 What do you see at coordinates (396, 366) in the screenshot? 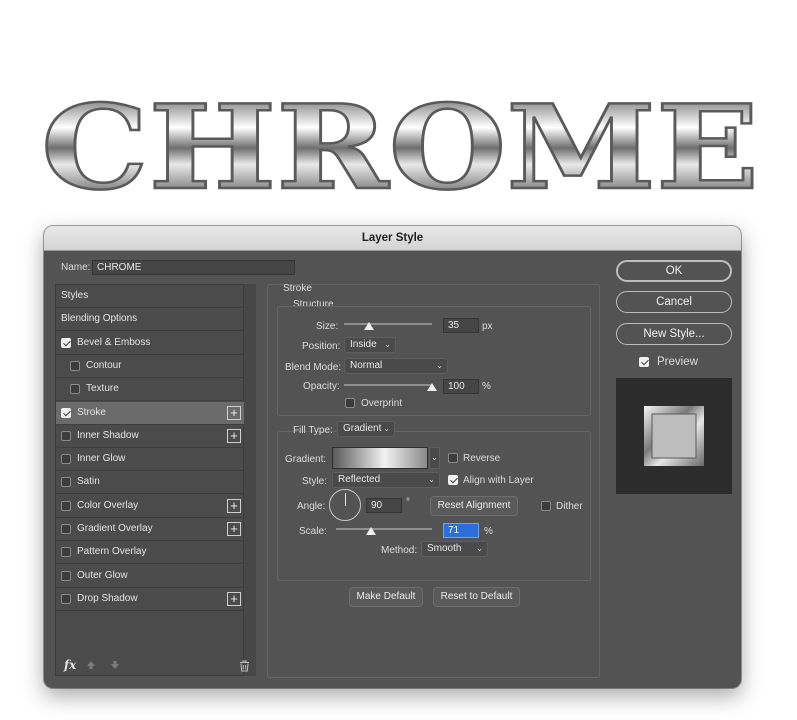
I see `blend-mode-select: Normal ⌄` at bounding box center [396, 366].